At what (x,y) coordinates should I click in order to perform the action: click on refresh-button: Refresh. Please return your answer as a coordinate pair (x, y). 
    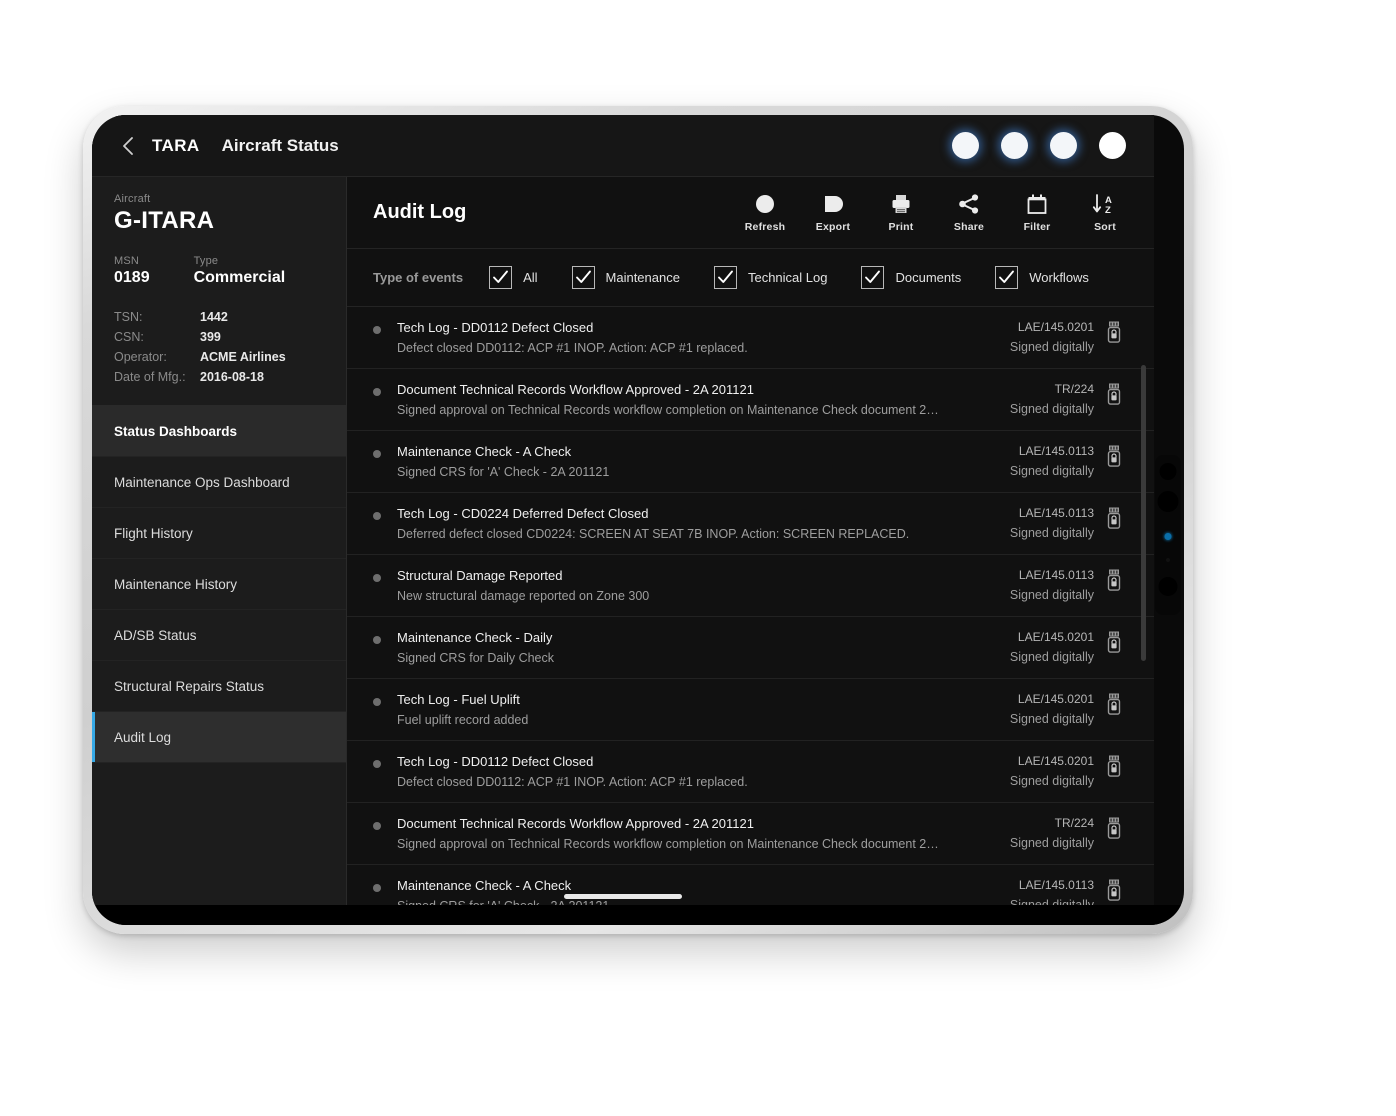
    Looking at the image, I should click on (765, 212).